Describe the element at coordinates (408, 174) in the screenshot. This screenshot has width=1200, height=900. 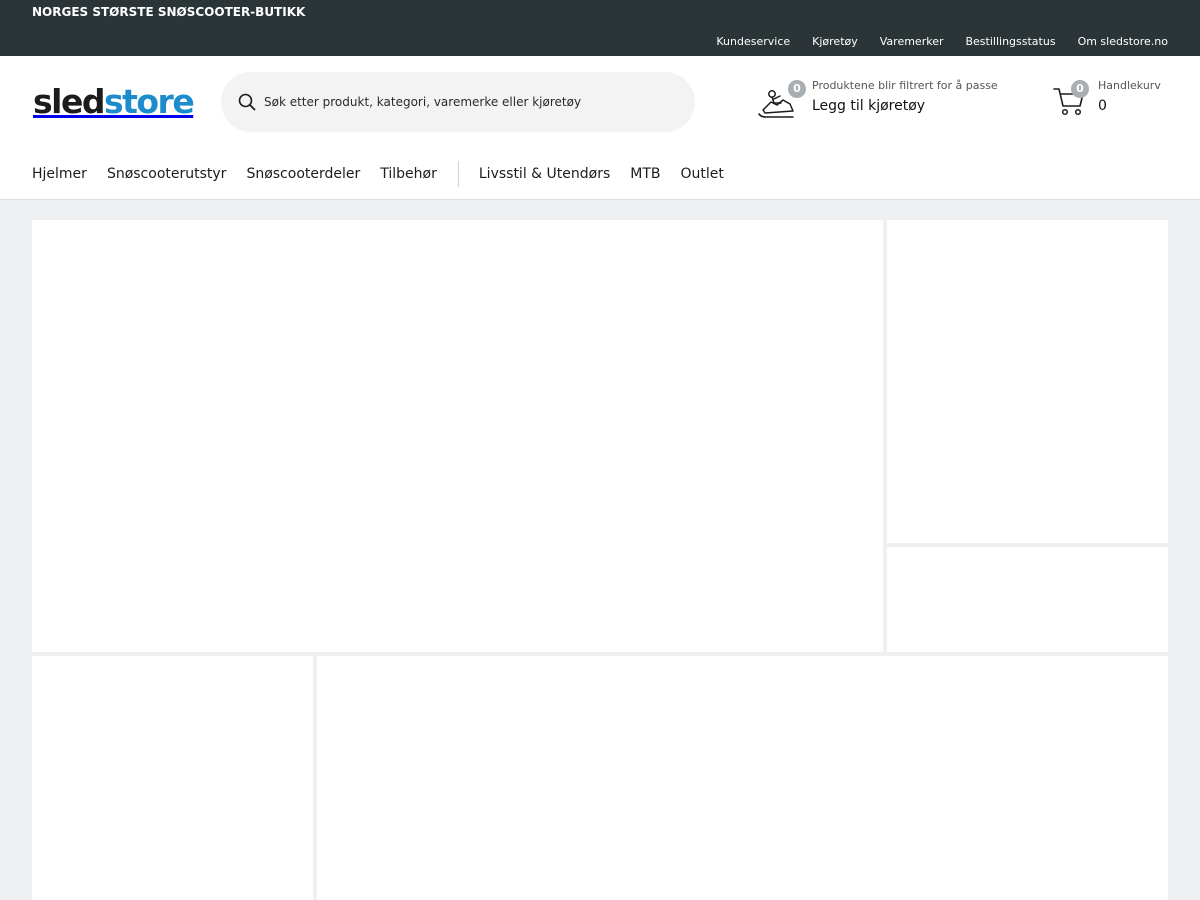
I see `nav-item-accessories: Tilbehør` at that location.